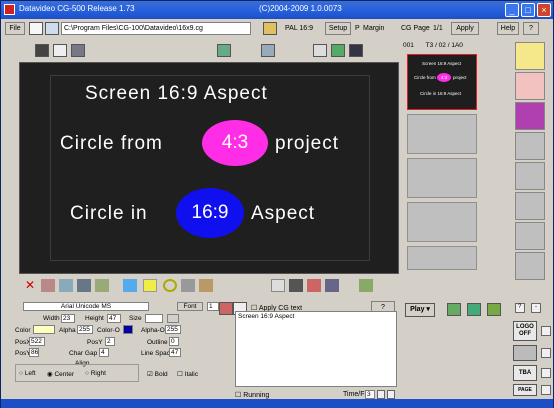  Describe the element at coordinates (154, 318) in the screenshot. I see `size-field` at that location.